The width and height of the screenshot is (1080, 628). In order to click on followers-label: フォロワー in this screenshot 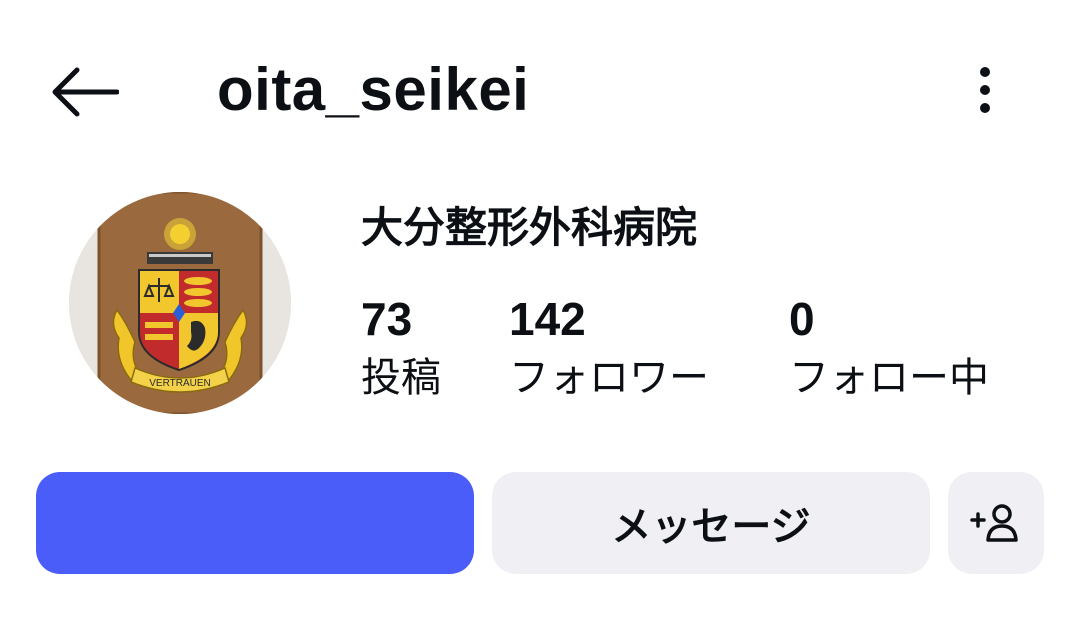, I will do `click(609, 378)`.